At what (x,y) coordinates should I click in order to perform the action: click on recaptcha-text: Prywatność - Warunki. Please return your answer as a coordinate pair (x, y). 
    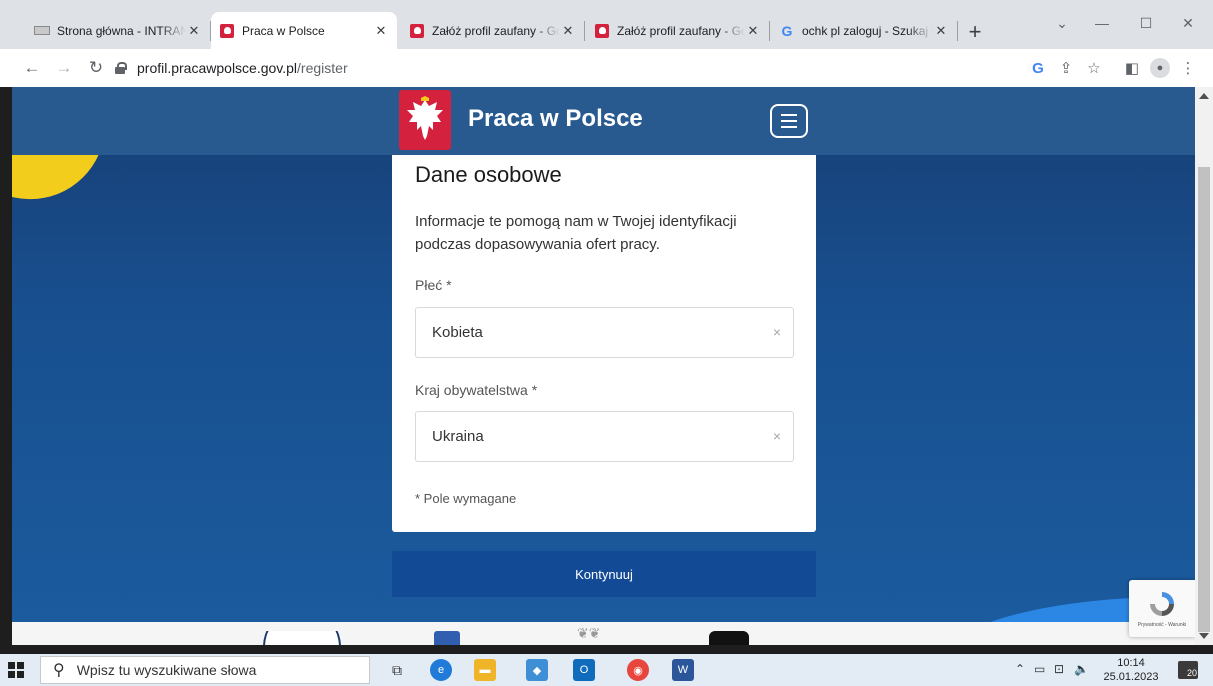
    Looking at the image, I should click on (1162, 625).